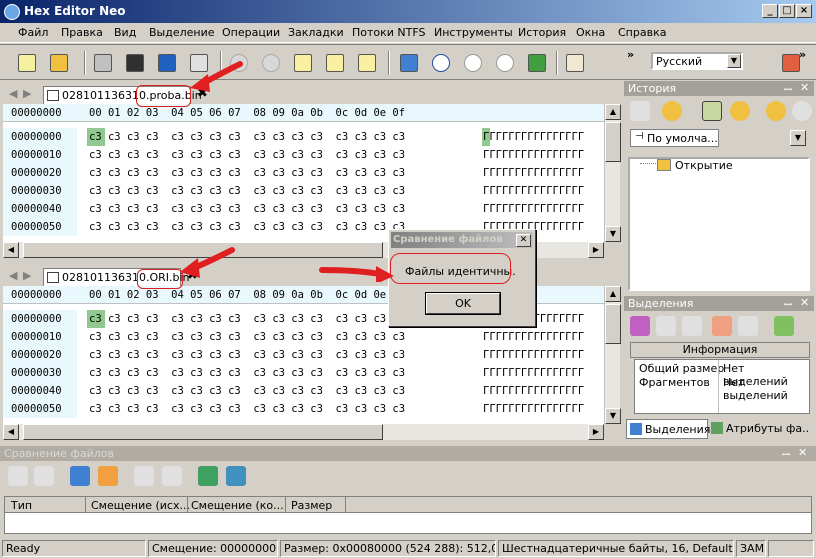 This screenshot has width=816, height=558. I want to click on edit-icon, so click(303, 63).